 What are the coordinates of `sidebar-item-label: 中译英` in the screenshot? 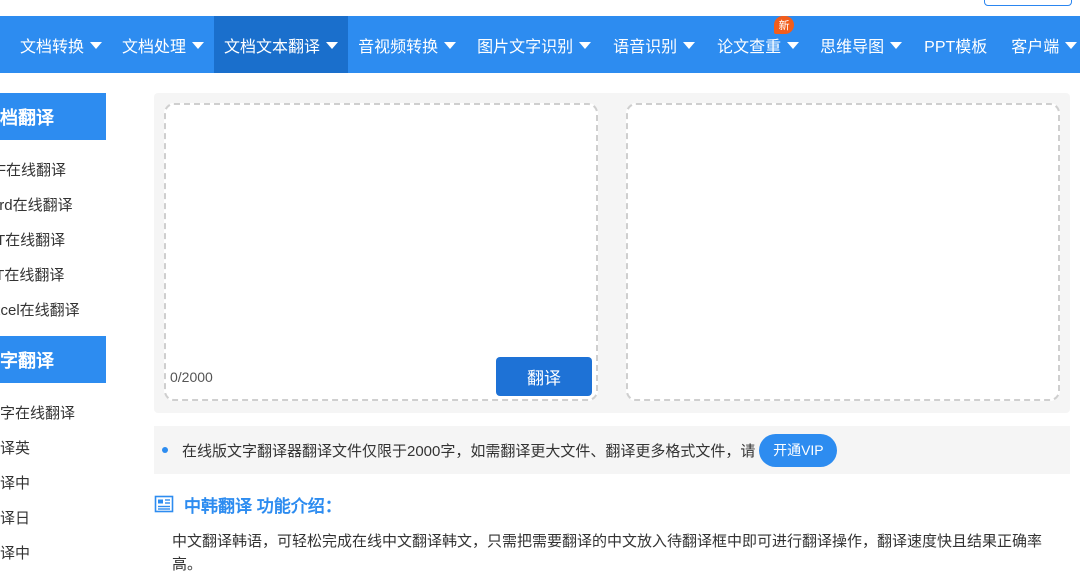 It's located at (15, 447).